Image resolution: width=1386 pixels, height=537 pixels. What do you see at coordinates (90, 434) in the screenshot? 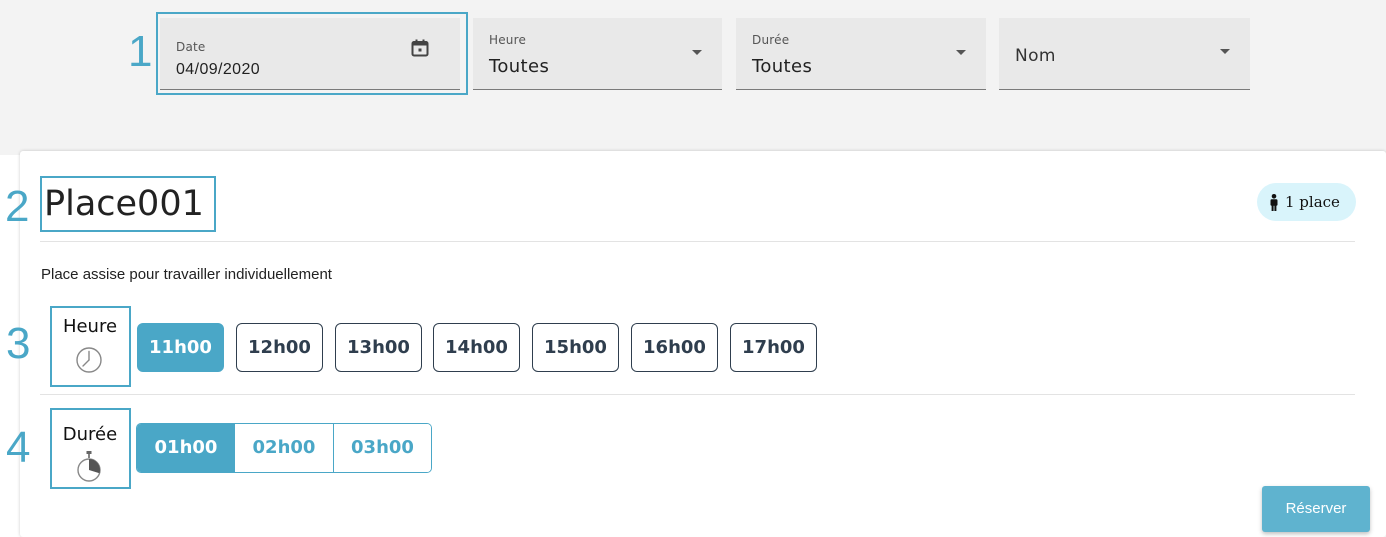
I see `duree-section-label: Durée` at bounding box center [90, 434].